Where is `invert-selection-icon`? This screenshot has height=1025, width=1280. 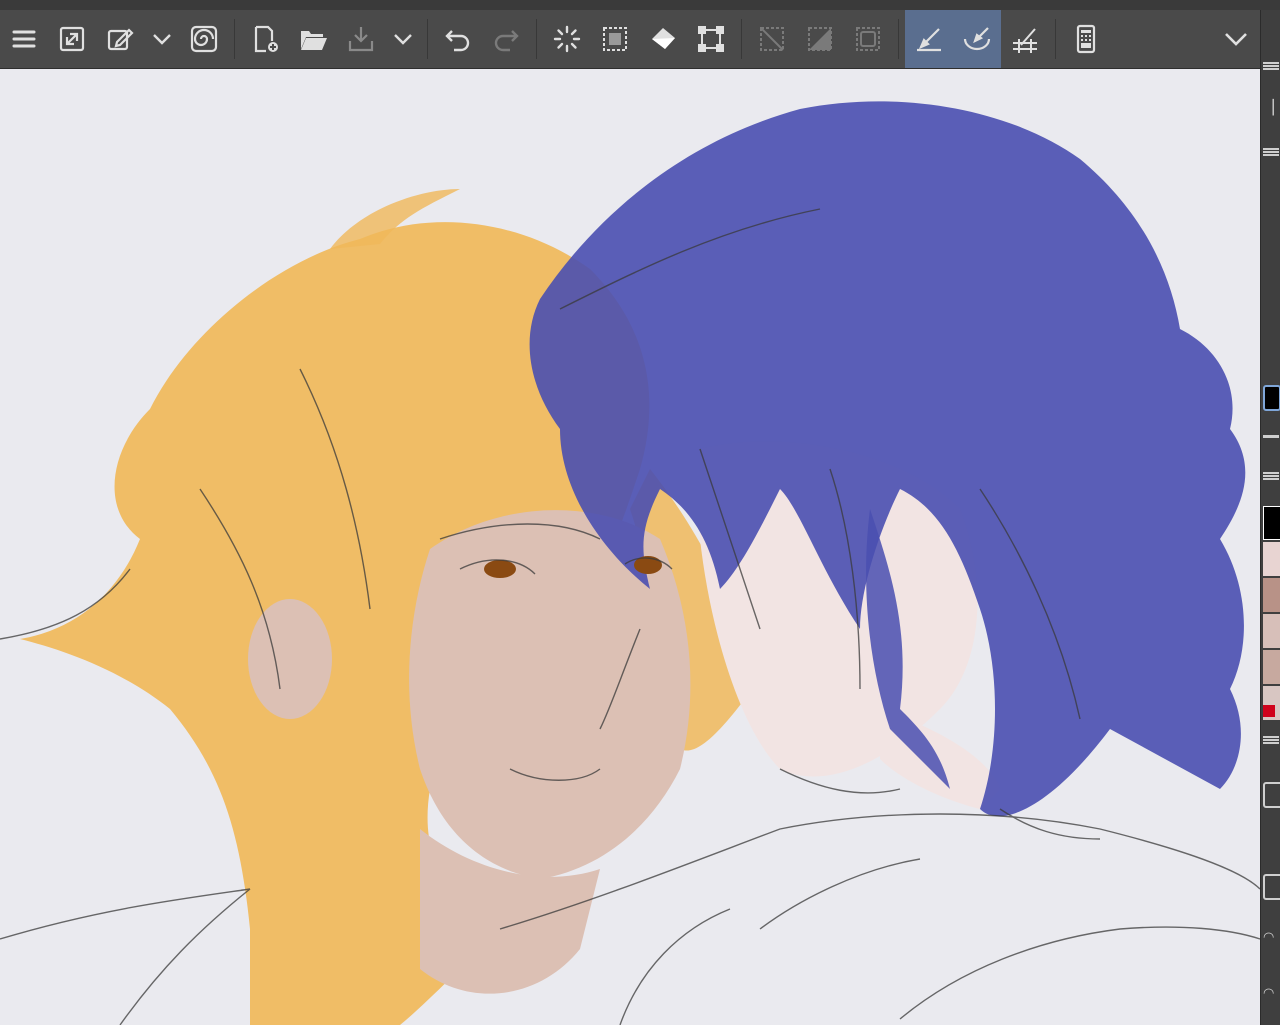 invert-selection-icon is located at coordinates (820, 39).